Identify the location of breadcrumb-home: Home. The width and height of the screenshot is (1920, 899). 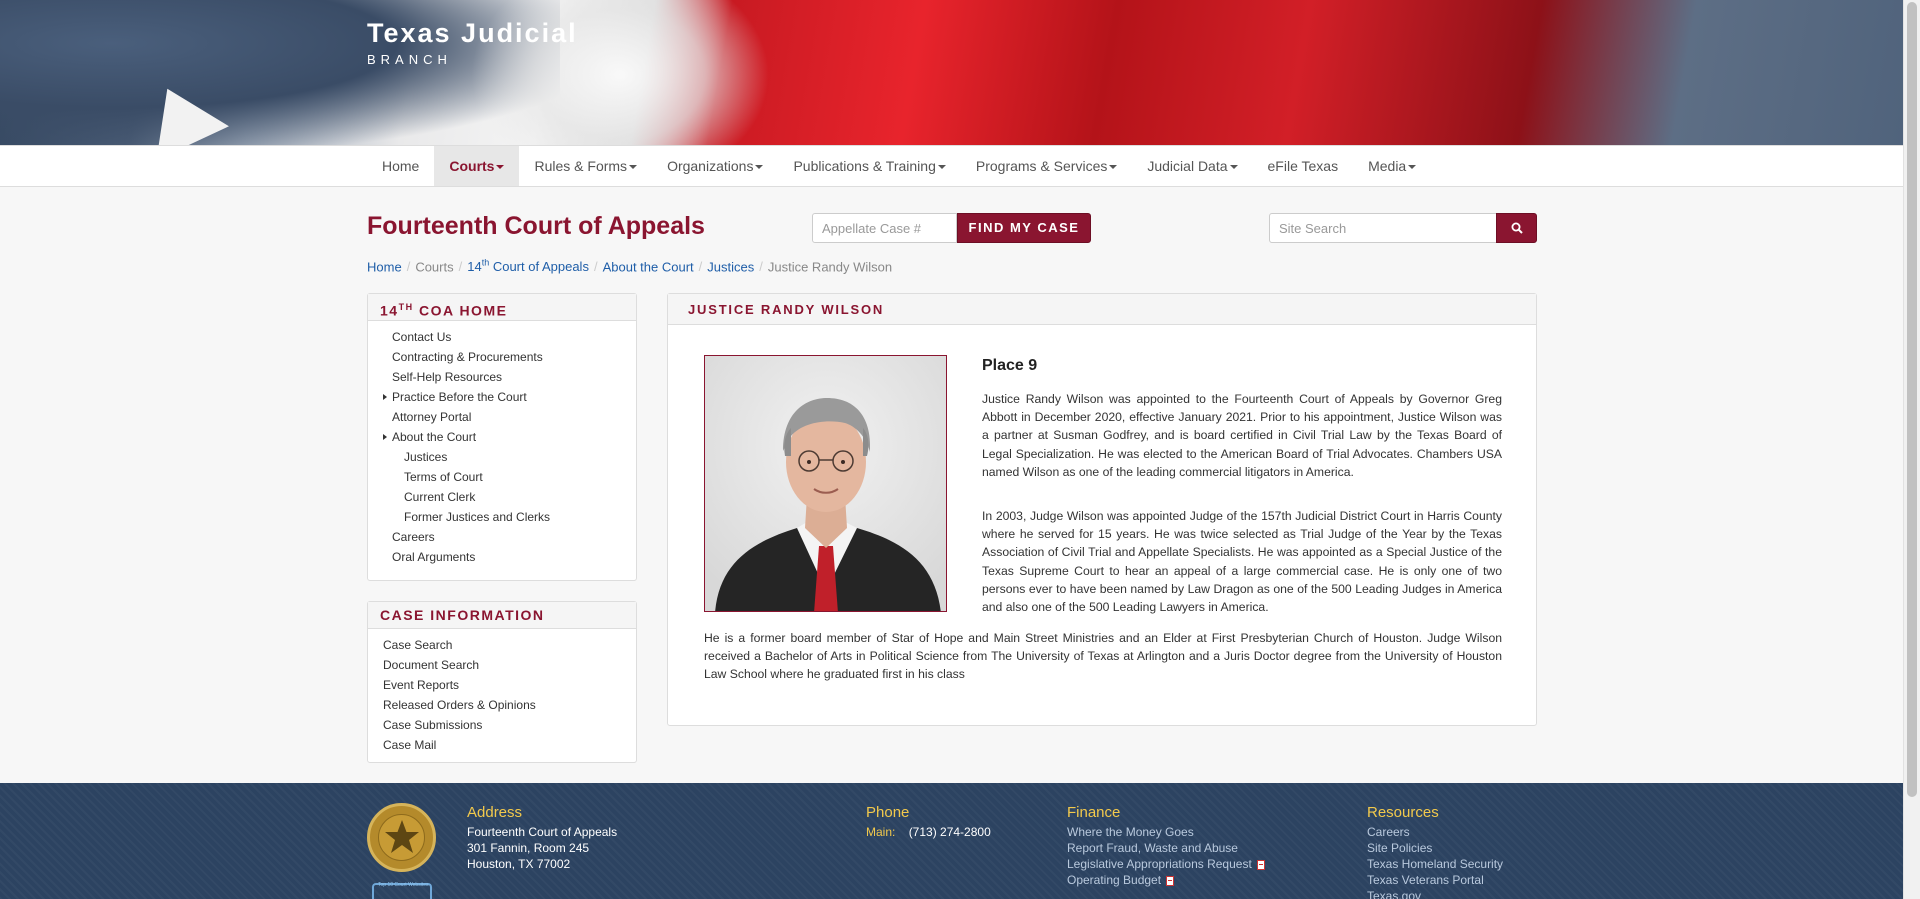
(384, 266).